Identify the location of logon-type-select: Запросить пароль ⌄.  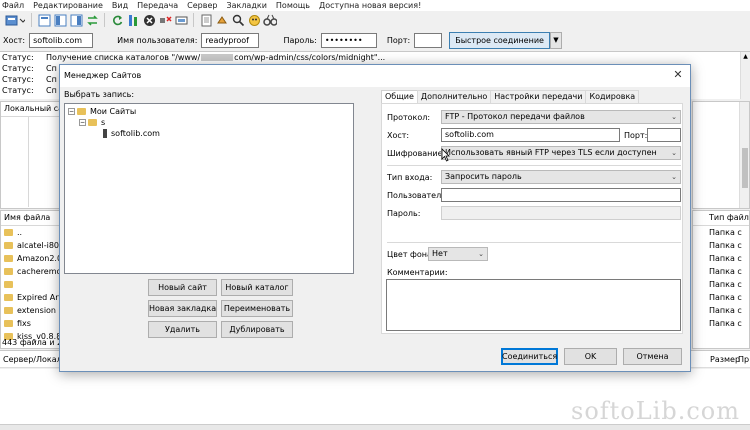
(561, 177).